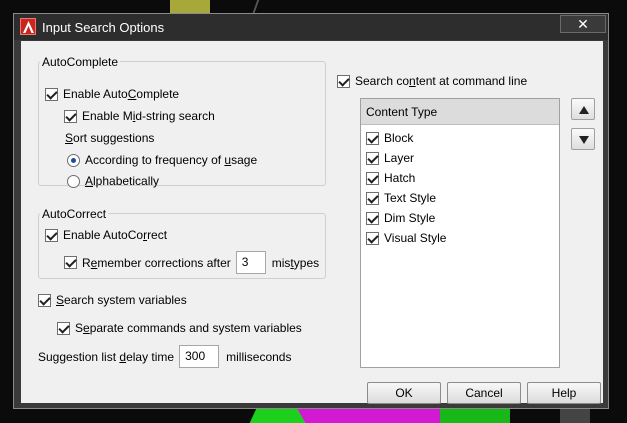  What do you see at coordinates (564, 393) in the screenshot?
I see `help-button: Help` at bounding box center [564, 393].